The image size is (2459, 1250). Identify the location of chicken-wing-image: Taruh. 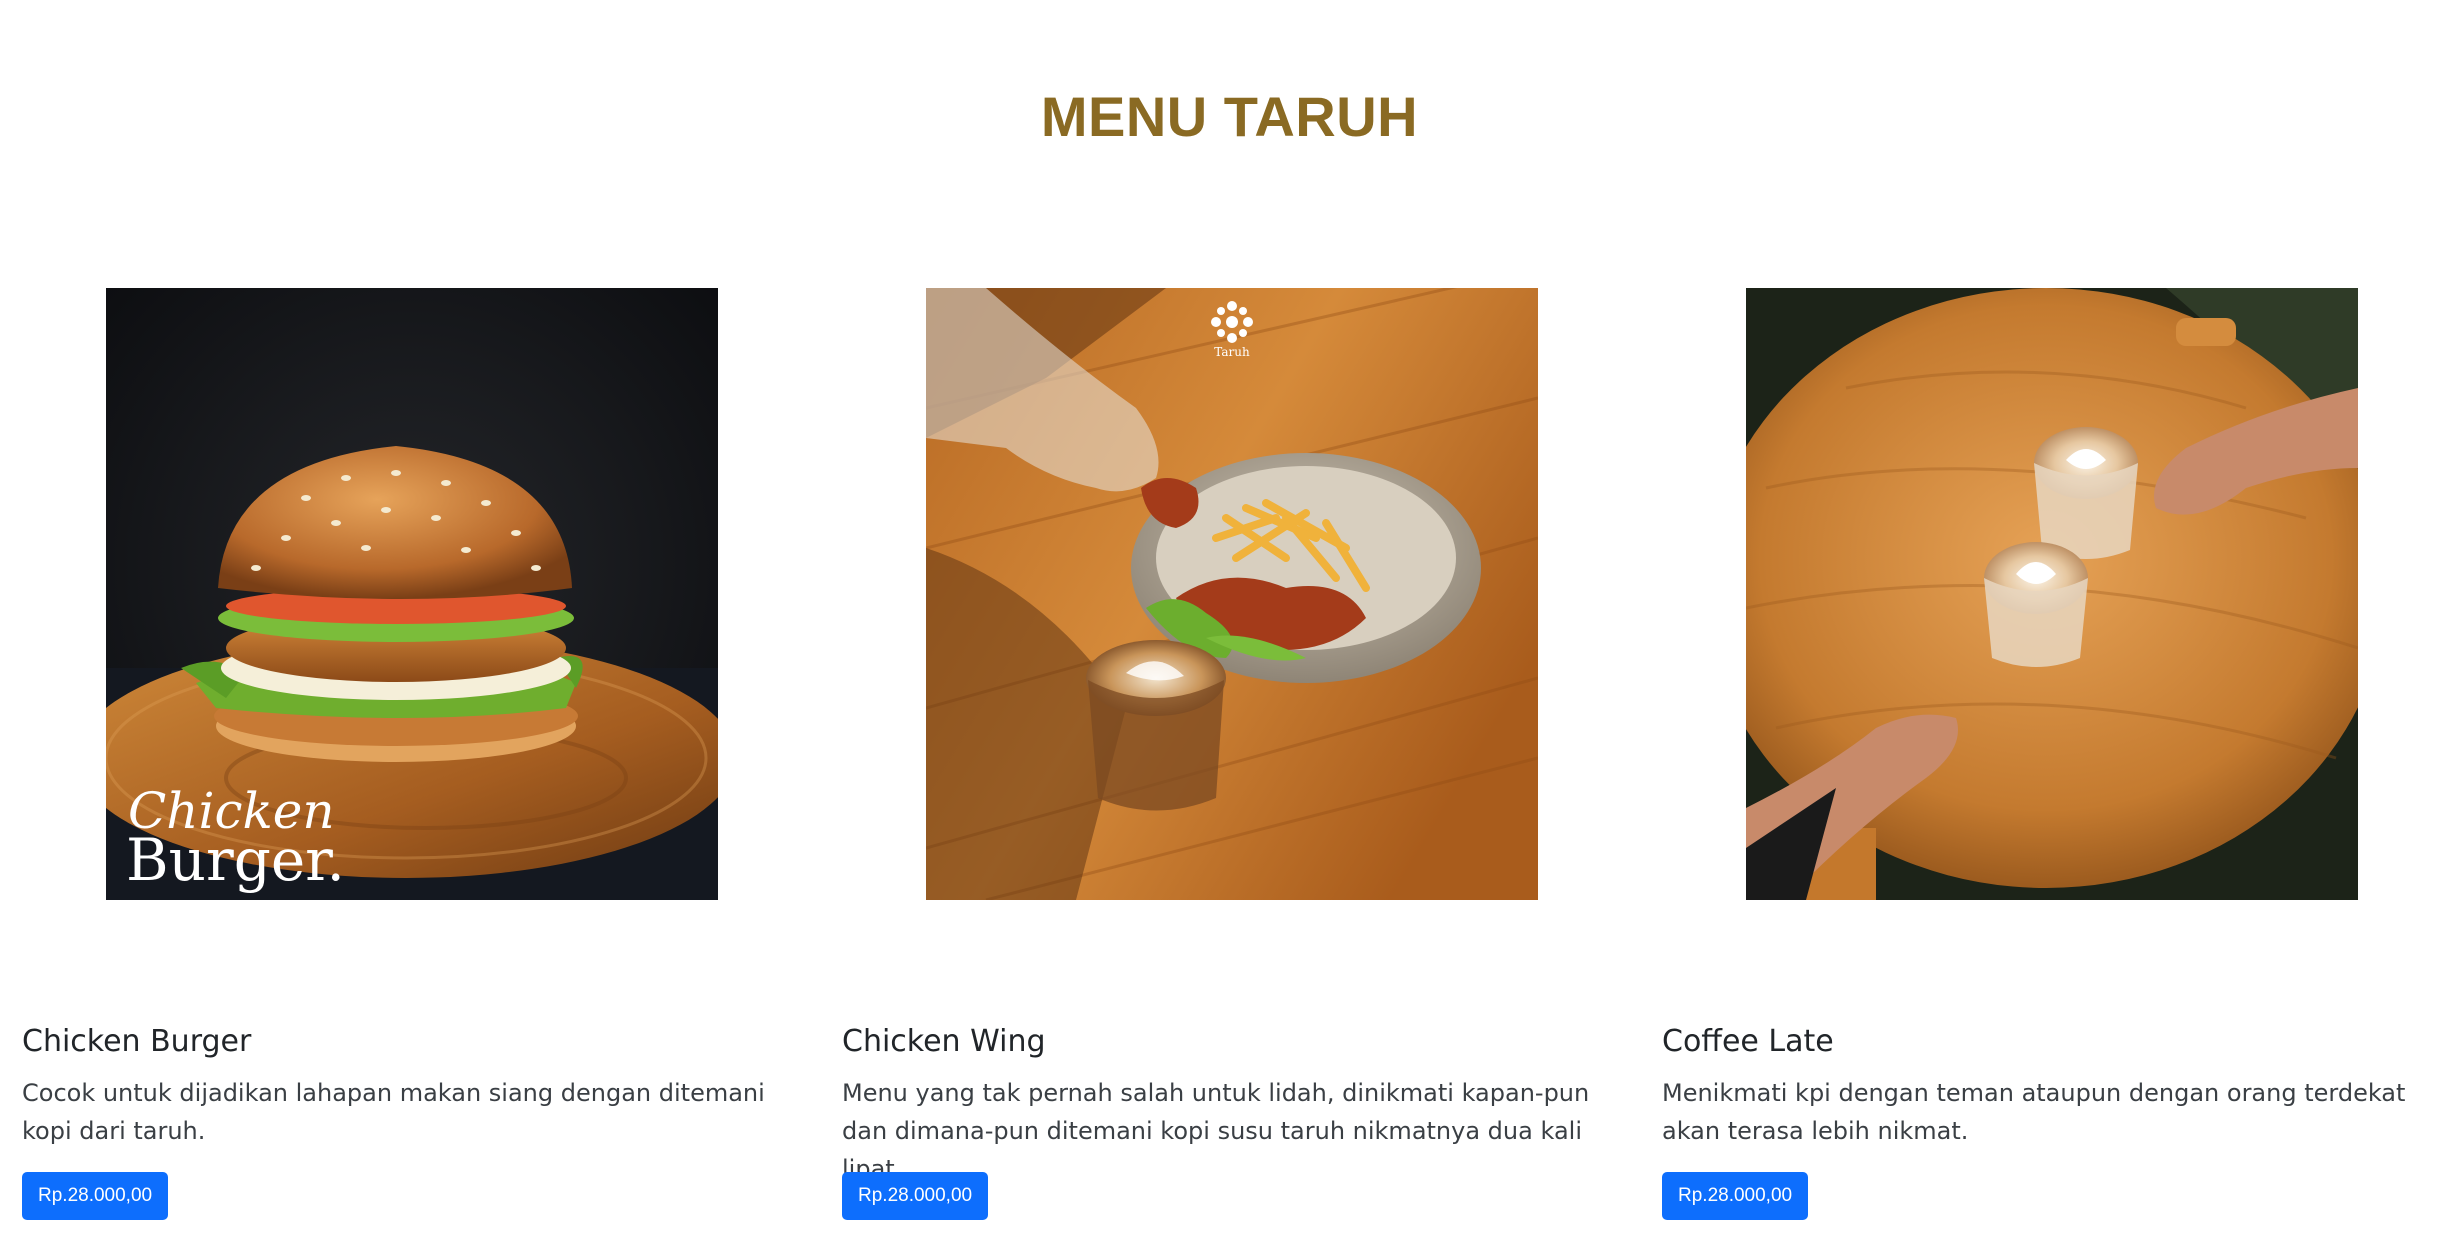
(1232, 594).